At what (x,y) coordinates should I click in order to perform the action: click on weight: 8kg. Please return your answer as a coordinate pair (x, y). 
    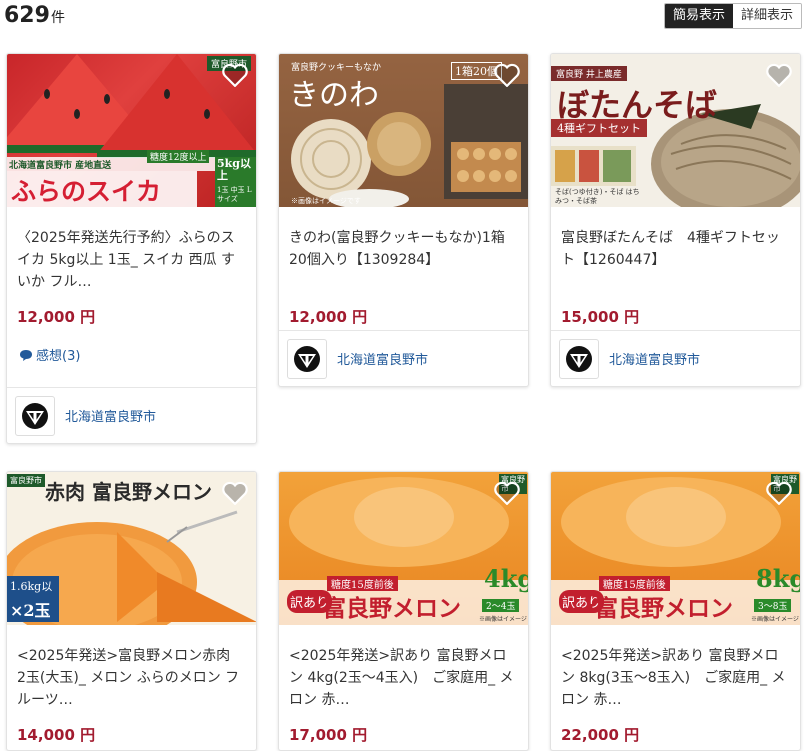
    Looking at the image, I should click on (778, 578).